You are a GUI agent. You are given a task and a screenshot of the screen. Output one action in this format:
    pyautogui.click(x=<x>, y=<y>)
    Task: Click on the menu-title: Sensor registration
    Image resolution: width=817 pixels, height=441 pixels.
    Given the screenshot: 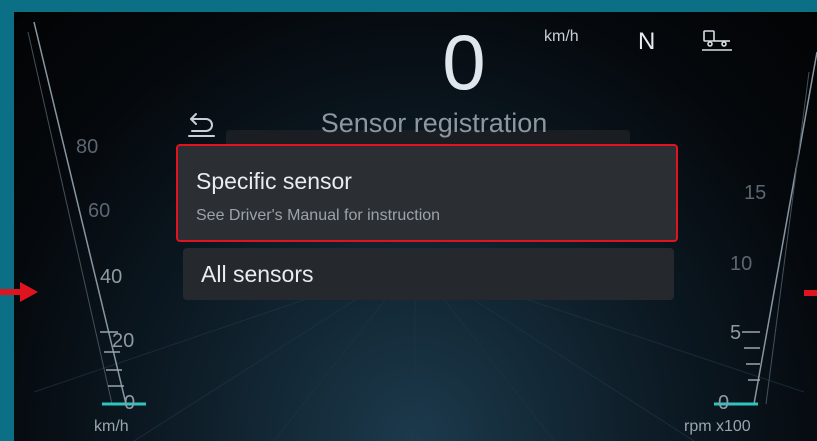 What is the action you would take?
    pyautogui.click(x=434, y=123)
    